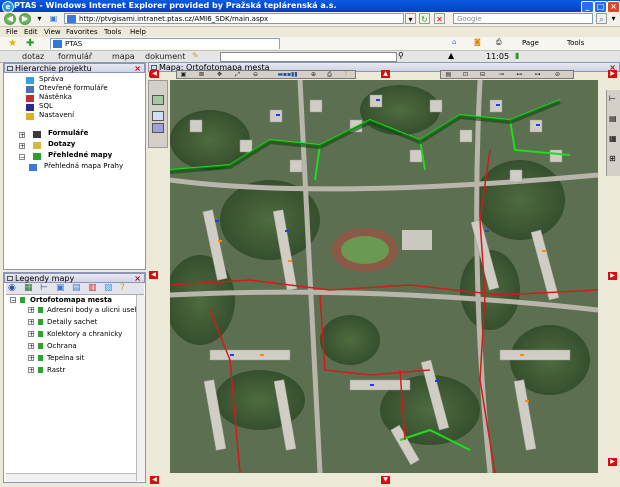  What do you see at coordinates (601, 18) in the screenshot?
I see `search-icon: ⌕` at bounding box center [601, 18].